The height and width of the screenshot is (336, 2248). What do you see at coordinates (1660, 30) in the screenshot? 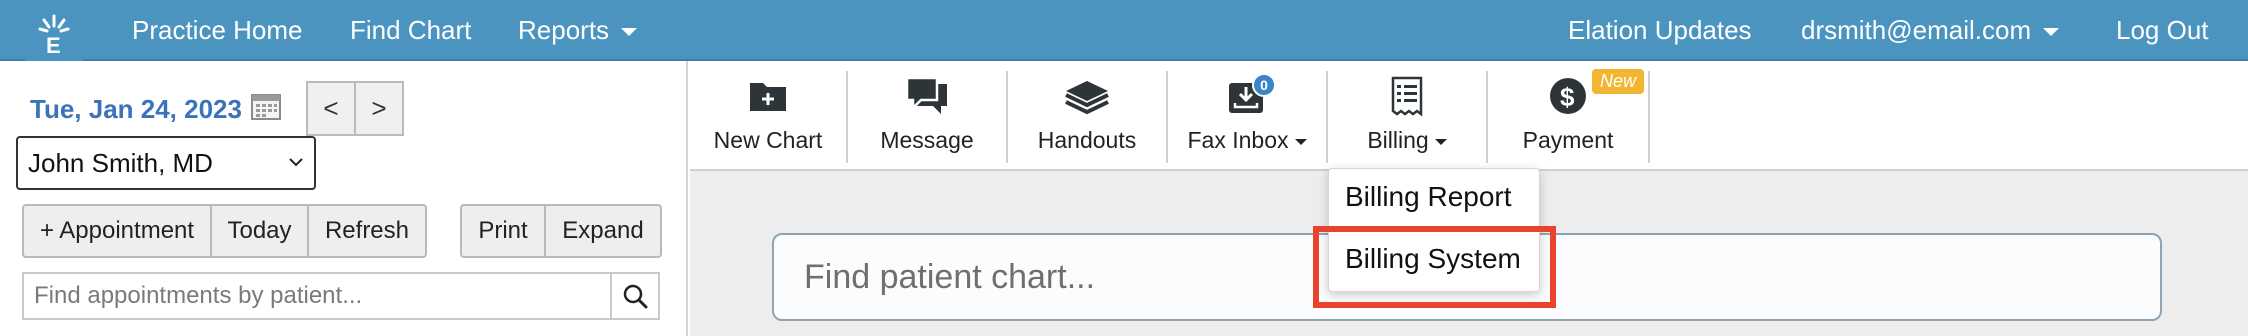
I see `nav-elation-updates: Elation Updates` at bounding box center [1660, 30].